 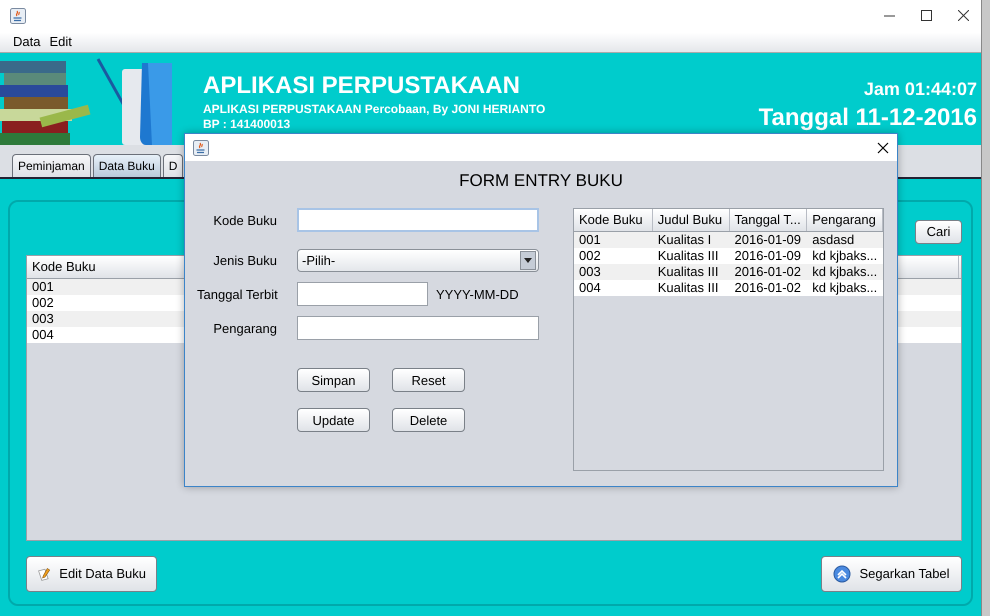 What do you see at coordinates (845, 220) in the screenshot?
I see `column-header: Pengarang` at bounding box center [845, 220].